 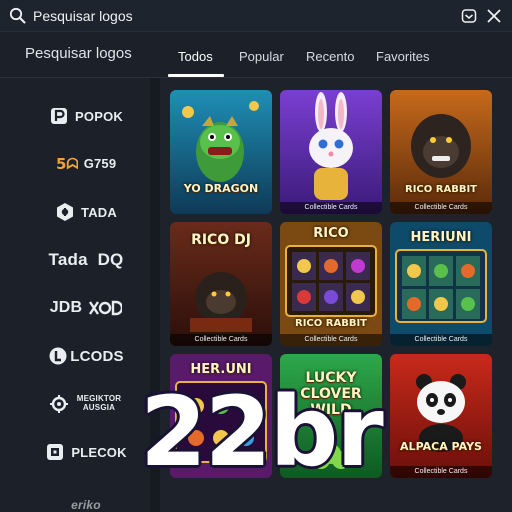 I want to click on sidebar-title: Pesquisar logos, so click(x=78, y=53).